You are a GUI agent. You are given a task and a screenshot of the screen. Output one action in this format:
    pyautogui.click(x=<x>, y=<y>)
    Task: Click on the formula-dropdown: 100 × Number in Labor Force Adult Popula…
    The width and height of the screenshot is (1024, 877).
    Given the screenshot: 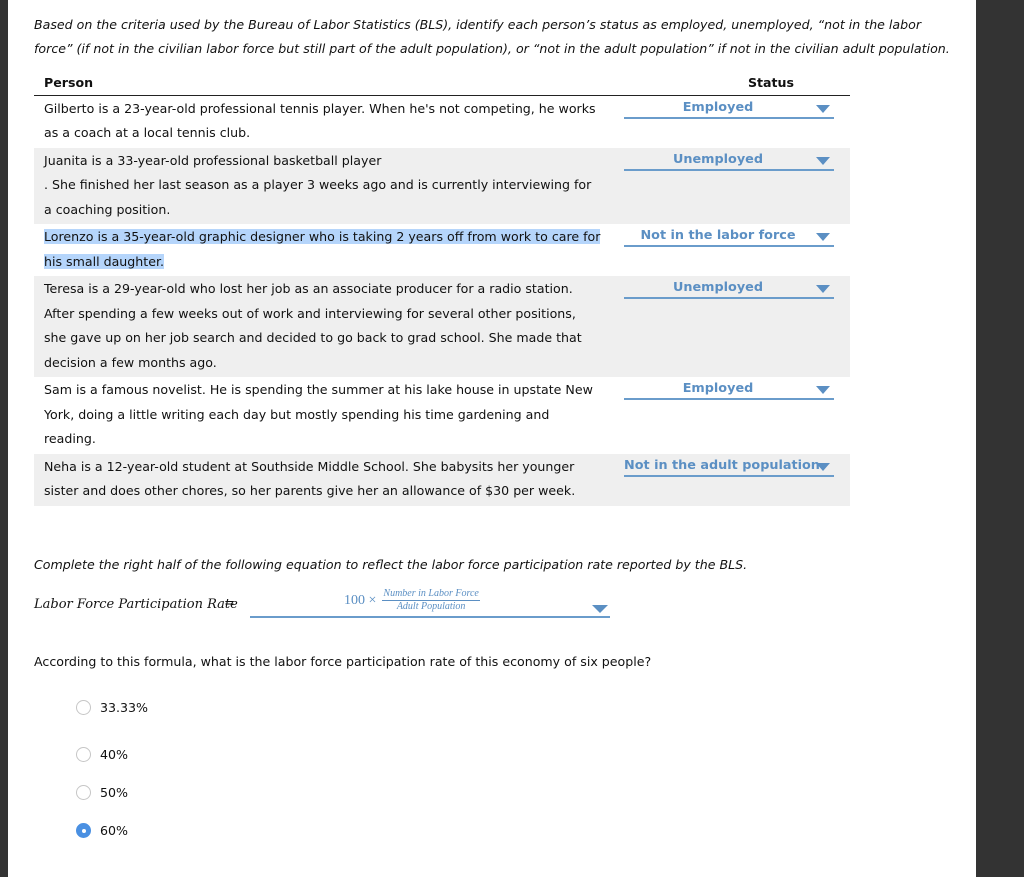 What is the action you would take?
    pyautogui.click(x=430, y=603)
    